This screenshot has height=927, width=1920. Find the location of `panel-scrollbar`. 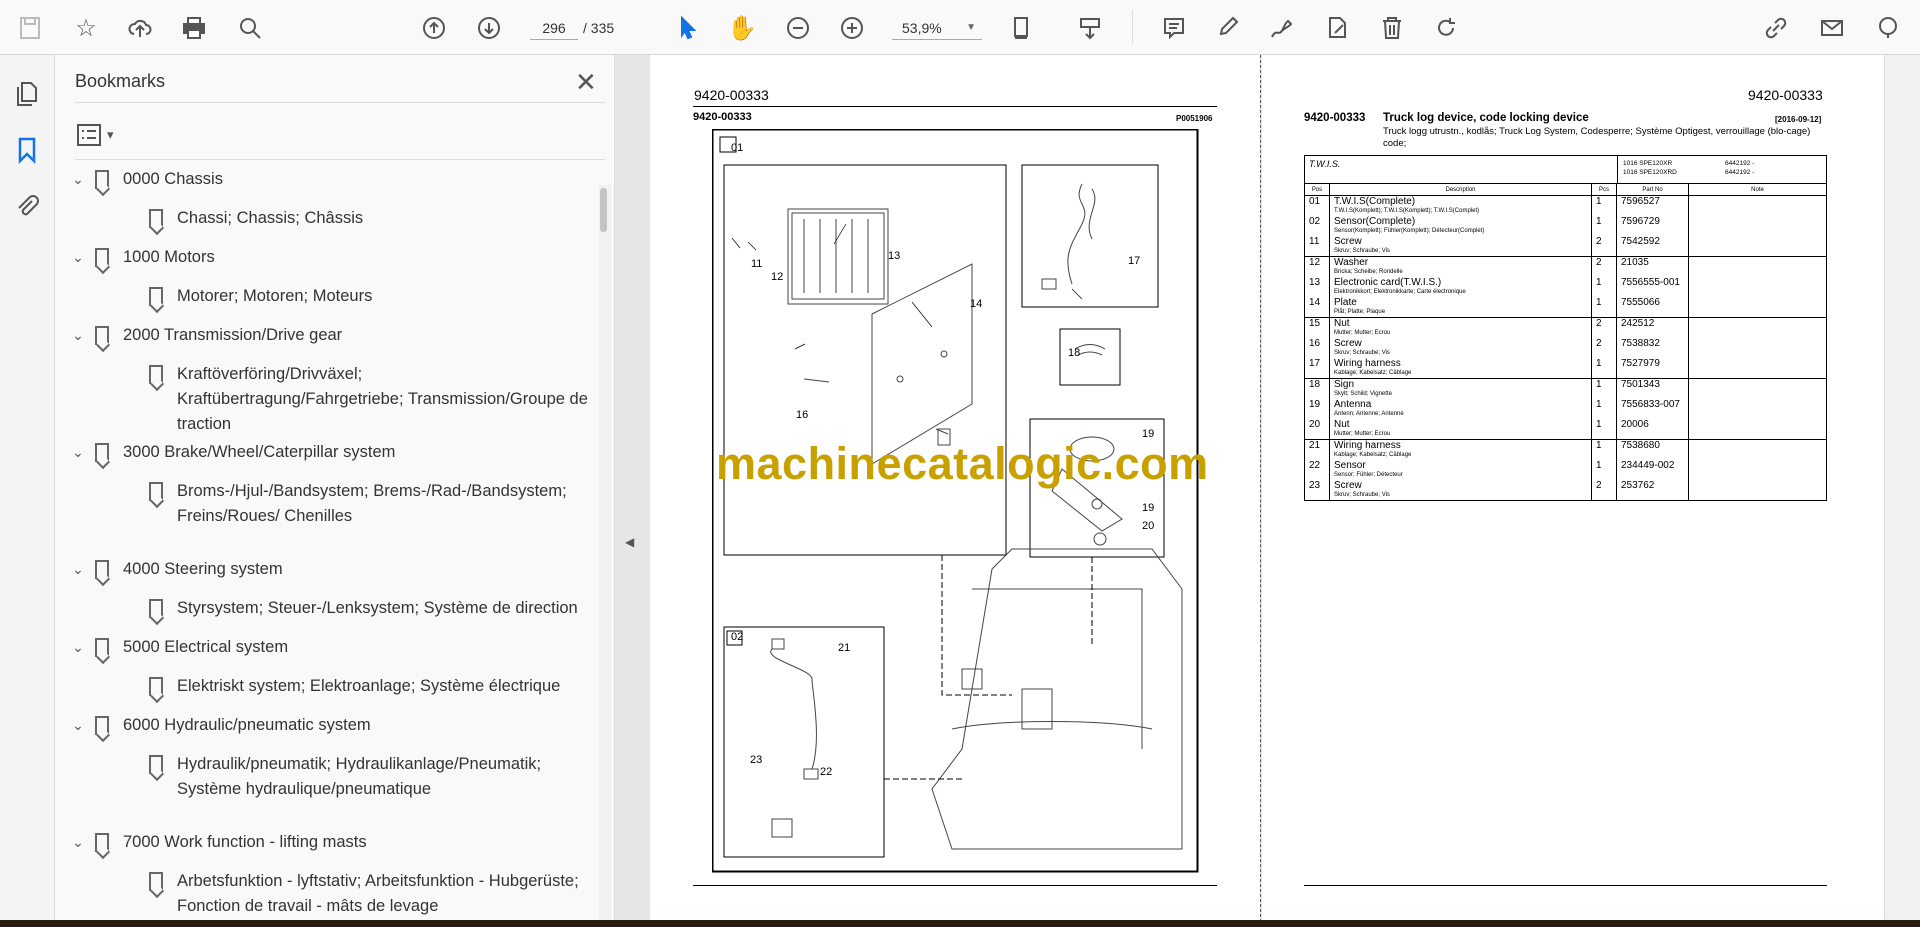

panel-scrollbar is located at coordinates (605, 555).